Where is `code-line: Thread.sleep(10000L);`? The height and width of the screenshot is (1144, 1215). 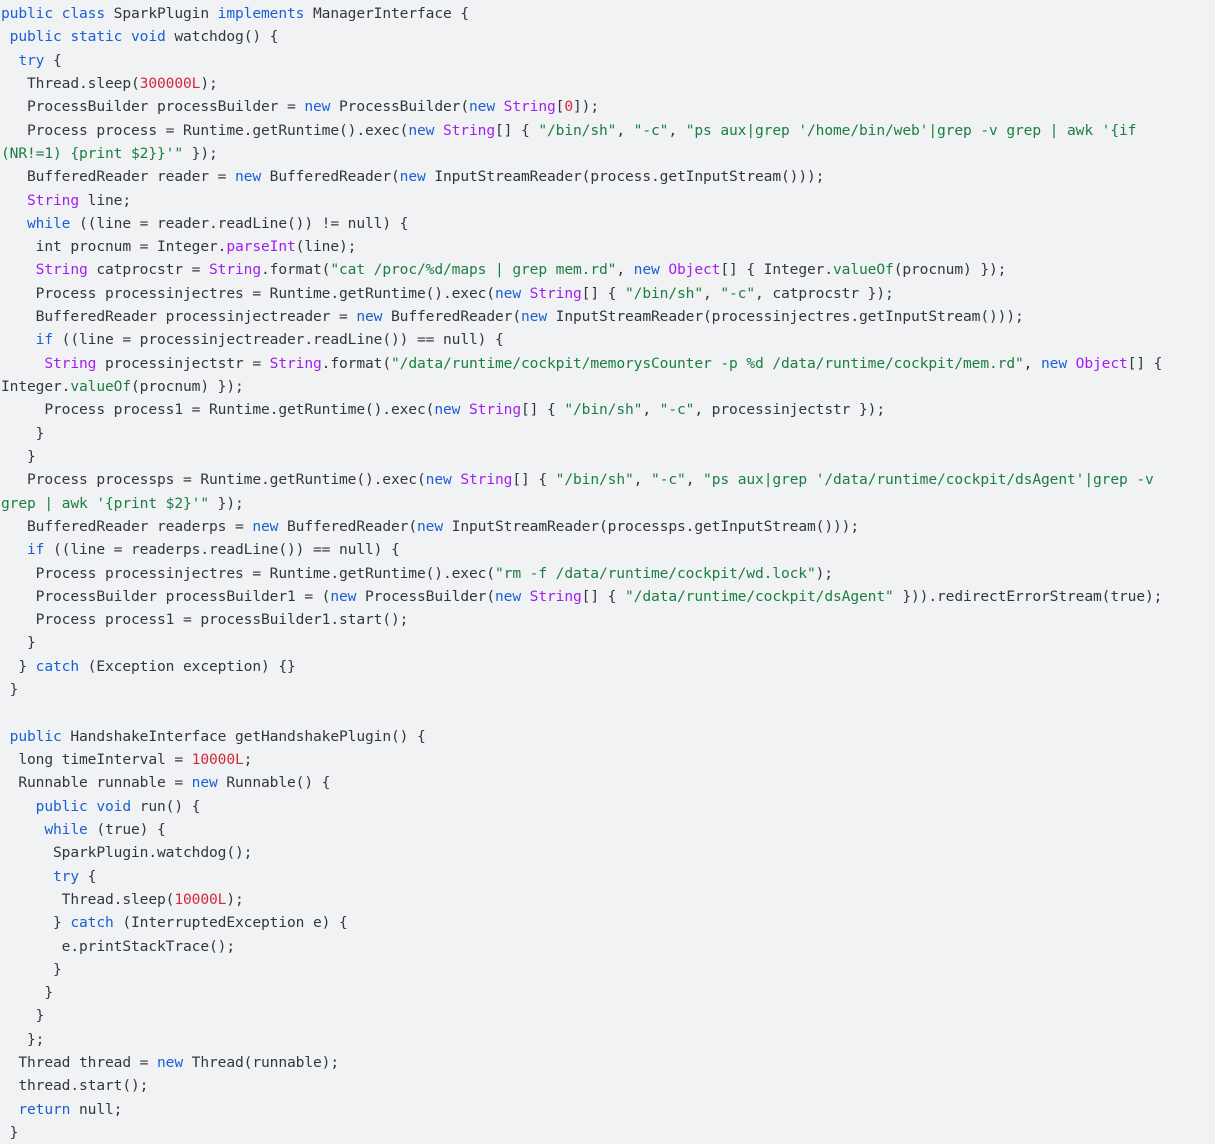 code-line: Thread.sleep(10000L); is located at coordinates (607, 899).